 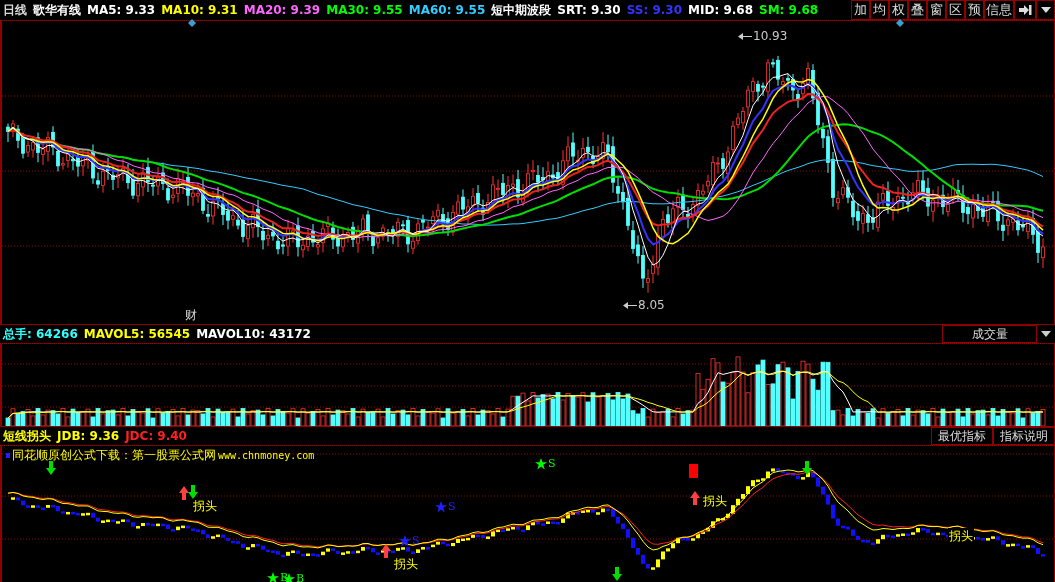 I want to click on legend-text: MAVOL10: 43172, so click(x=253, y=334).